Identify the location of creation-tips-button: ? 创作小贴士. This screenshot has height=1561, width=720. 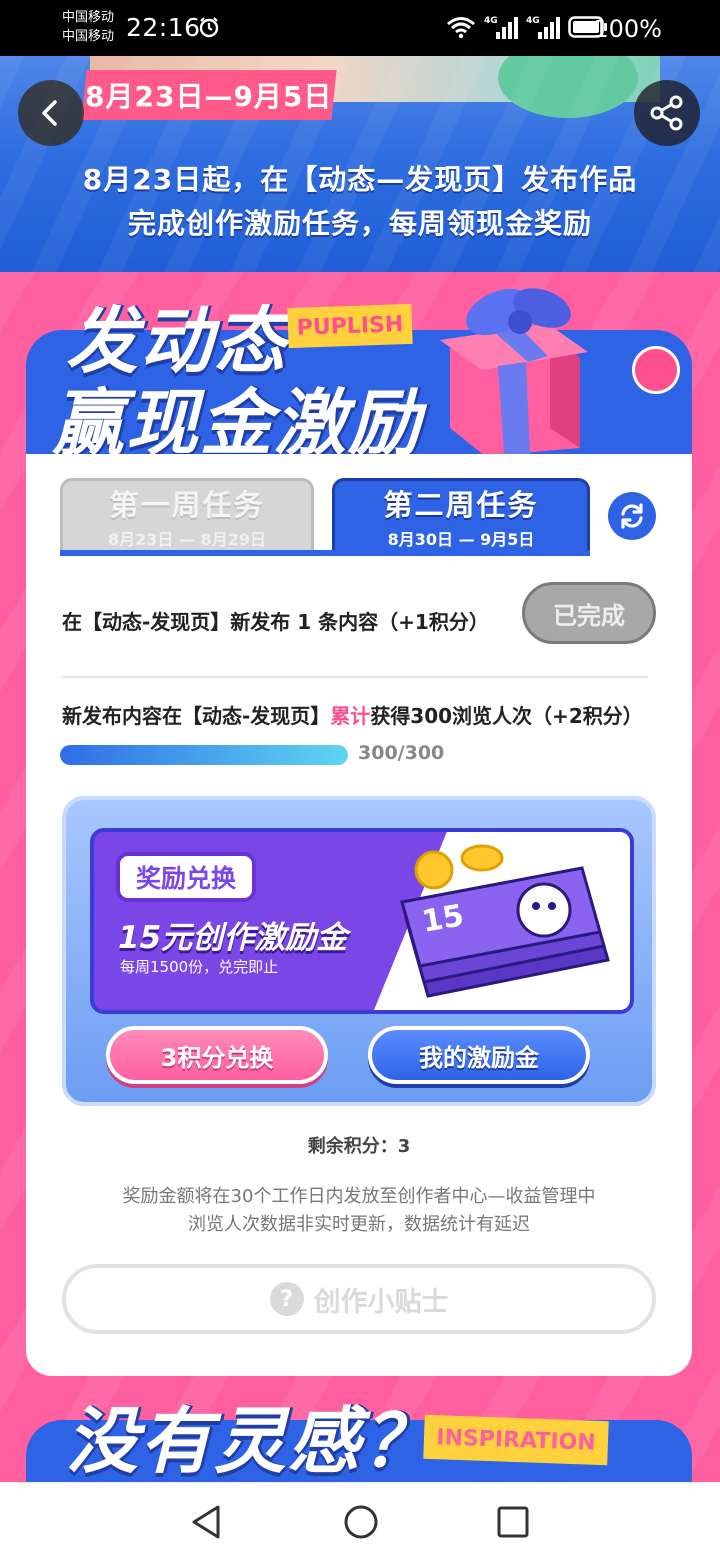
(359, 1299).